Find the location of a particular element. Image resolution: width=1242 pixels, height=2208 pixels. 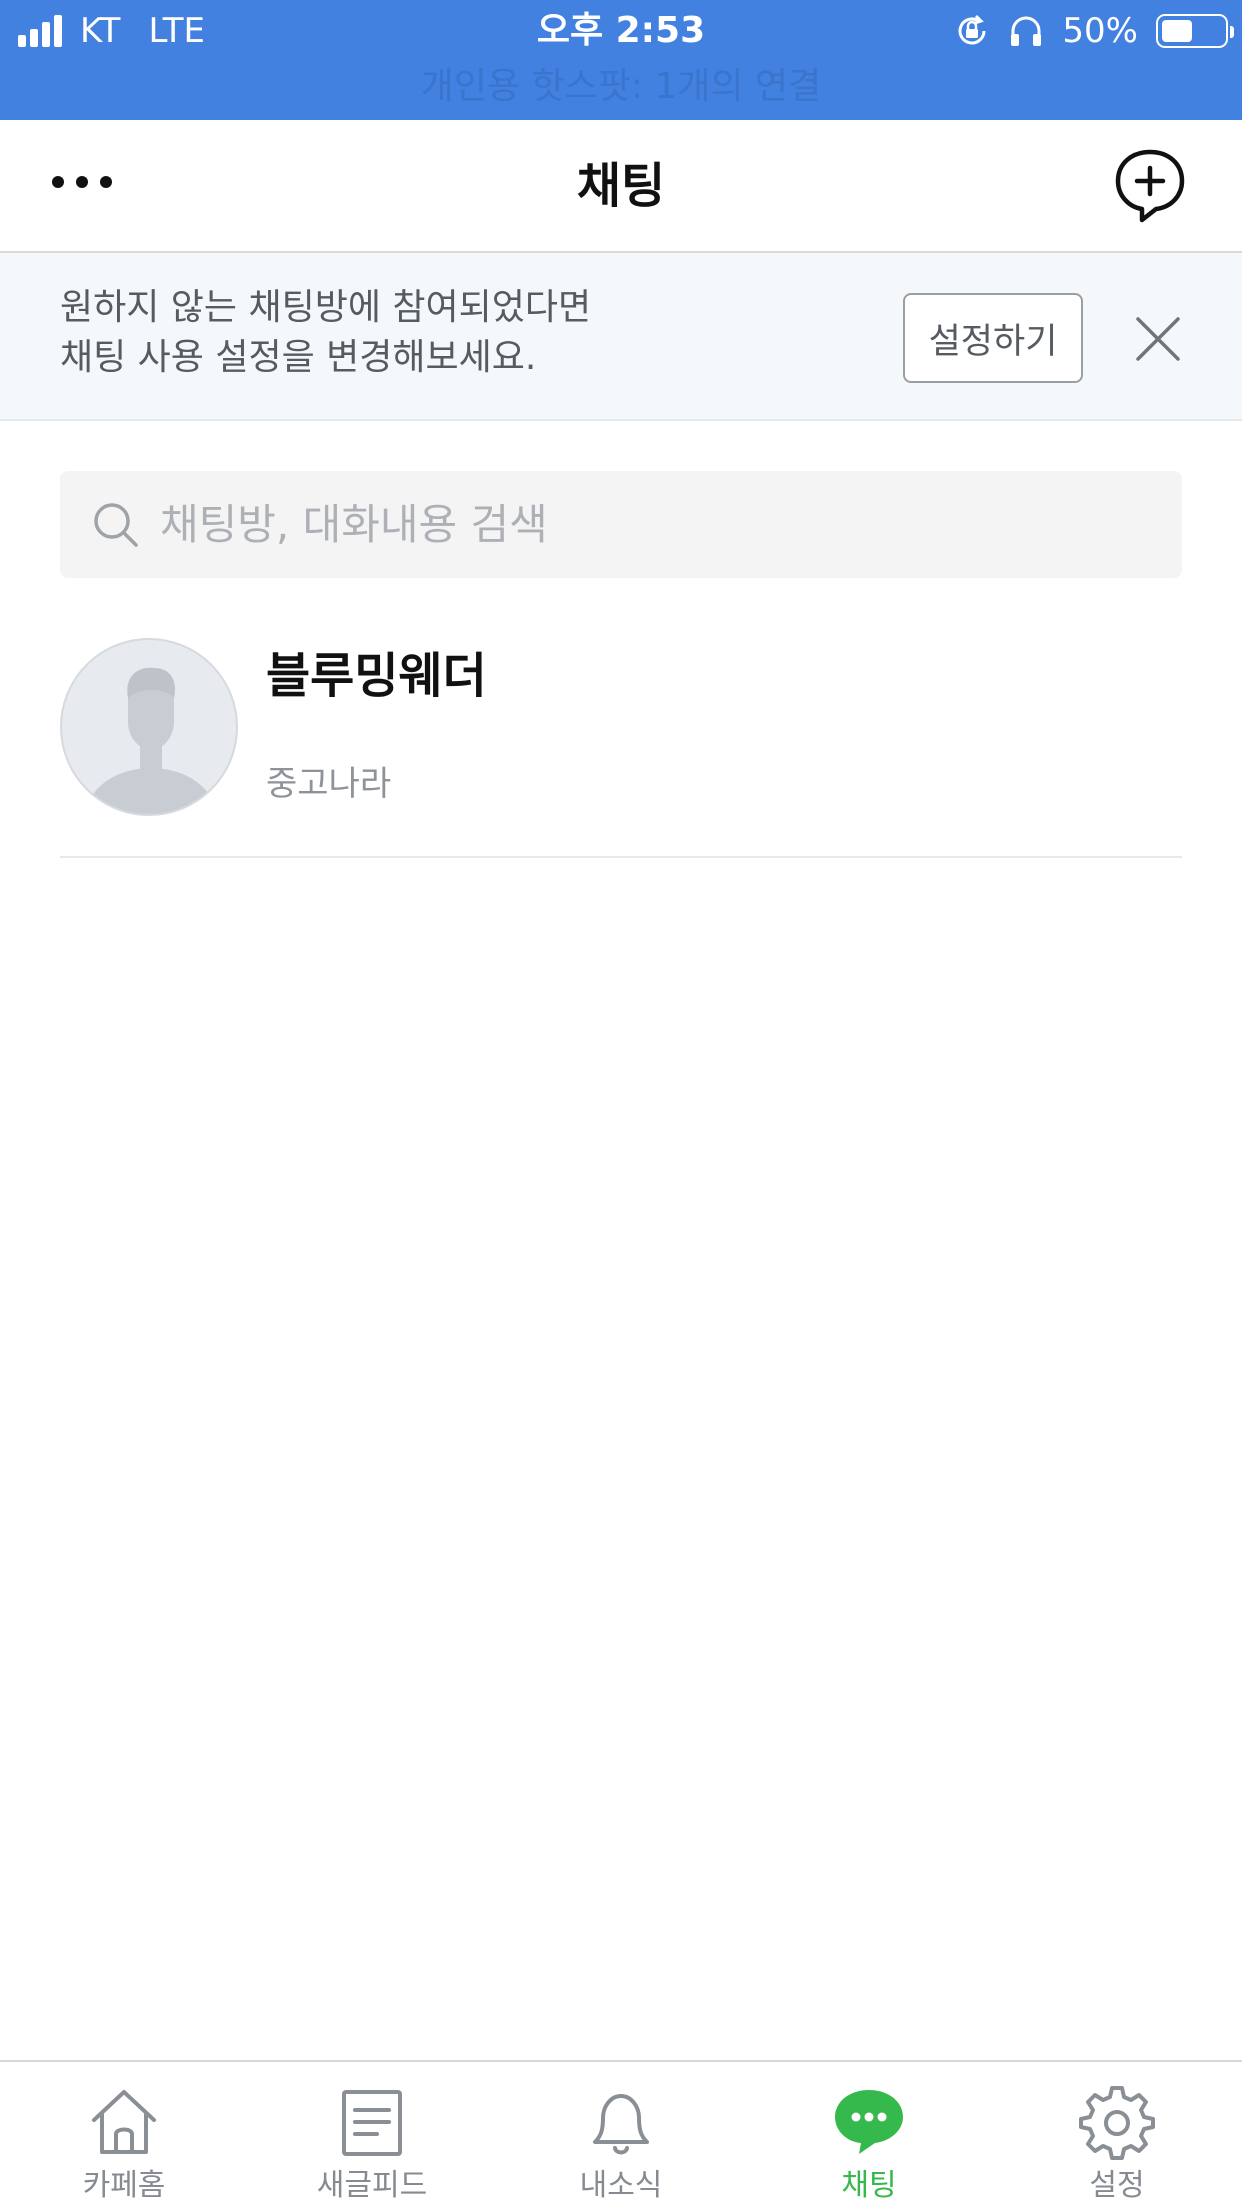

tab-bar: 카페홈 새글피드 내소식 채팅 설정 is located at coordinates (621, 2134).